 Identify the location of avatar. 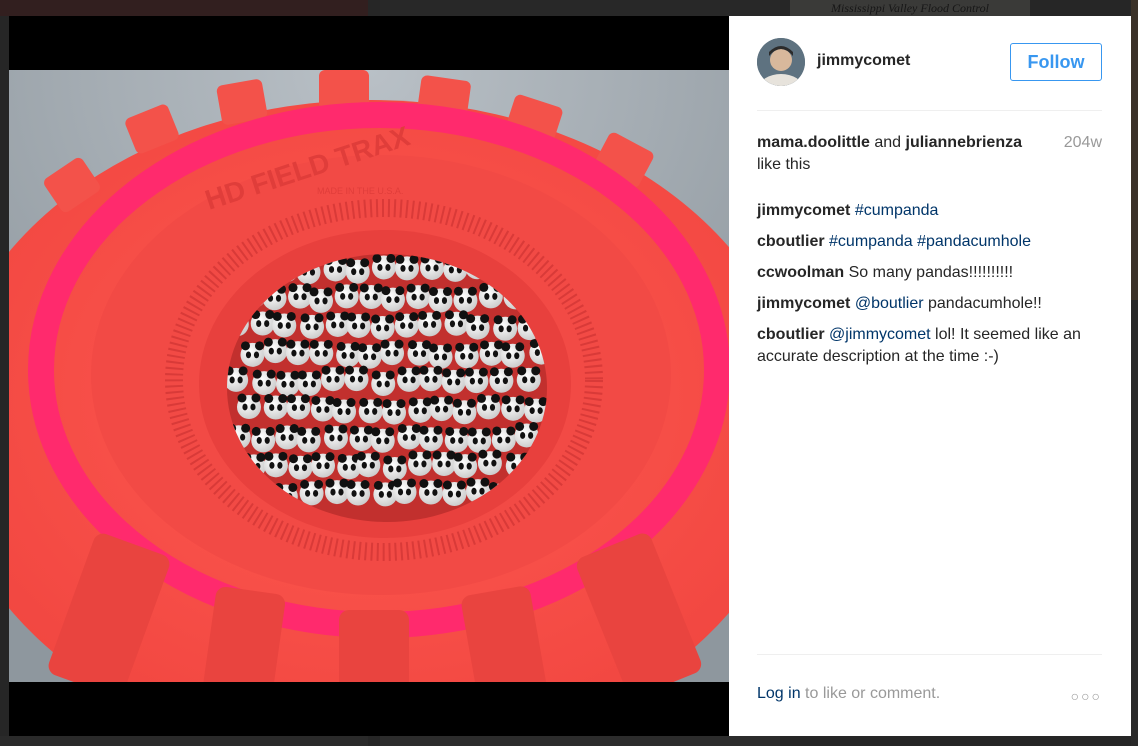
(781, 62).